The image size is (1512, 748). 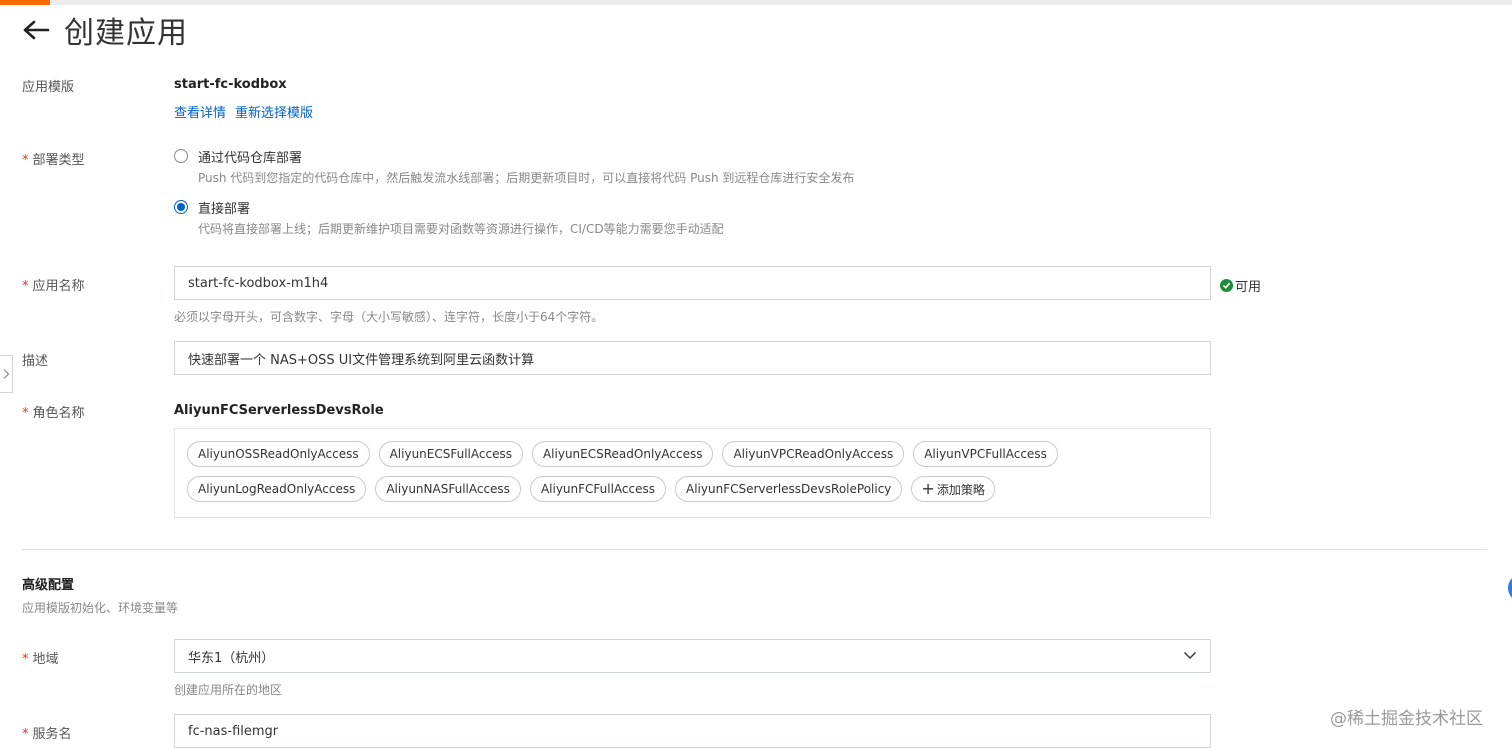 I want to click on add-policy-button: + 添加策略, so click(x=953, y=489).